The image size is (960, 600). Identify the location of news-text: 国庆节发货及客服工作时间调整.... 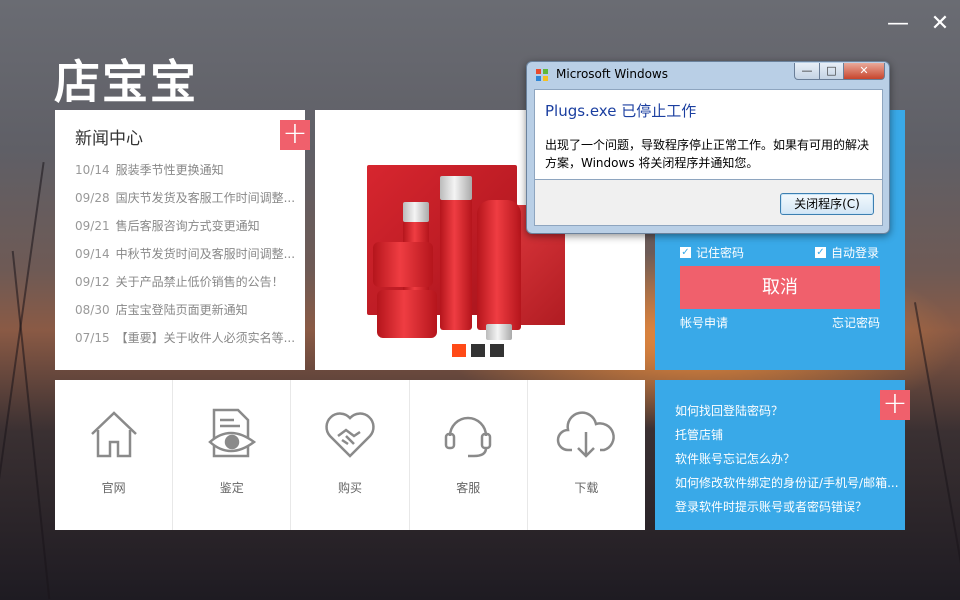
(205, 198).